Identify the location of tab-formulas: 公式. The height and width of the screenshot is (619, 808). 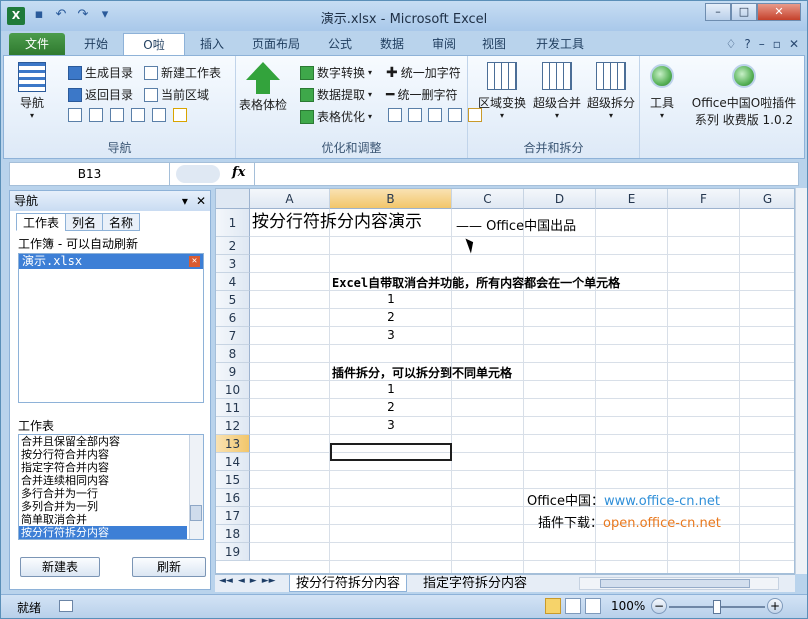
(340, 44).